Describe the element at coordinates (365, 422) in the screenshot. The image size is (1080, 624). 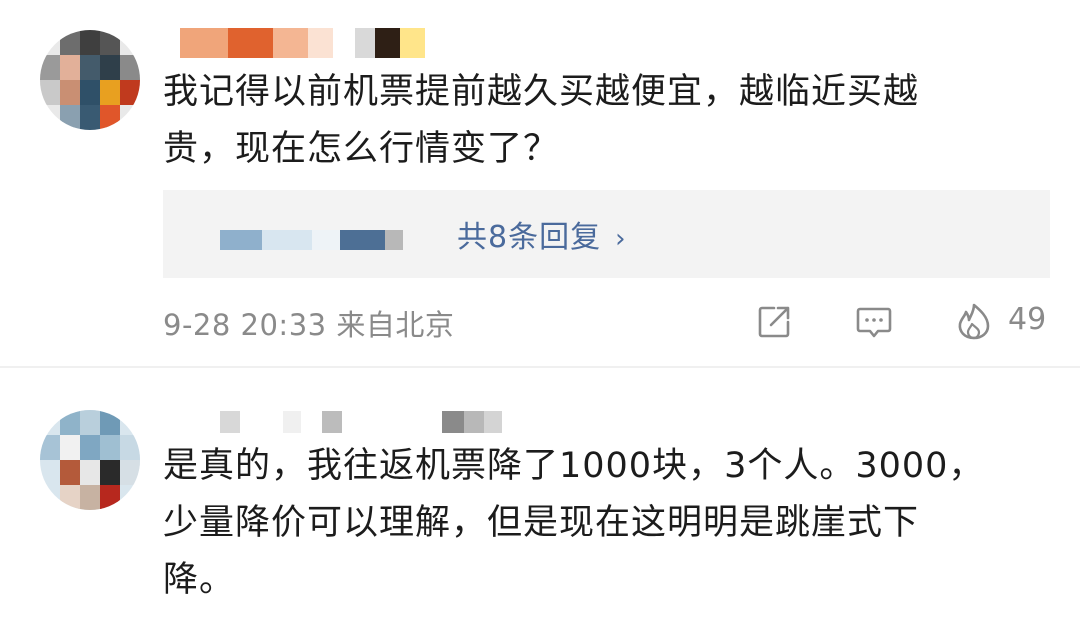
I see `username-redacted` at that location.